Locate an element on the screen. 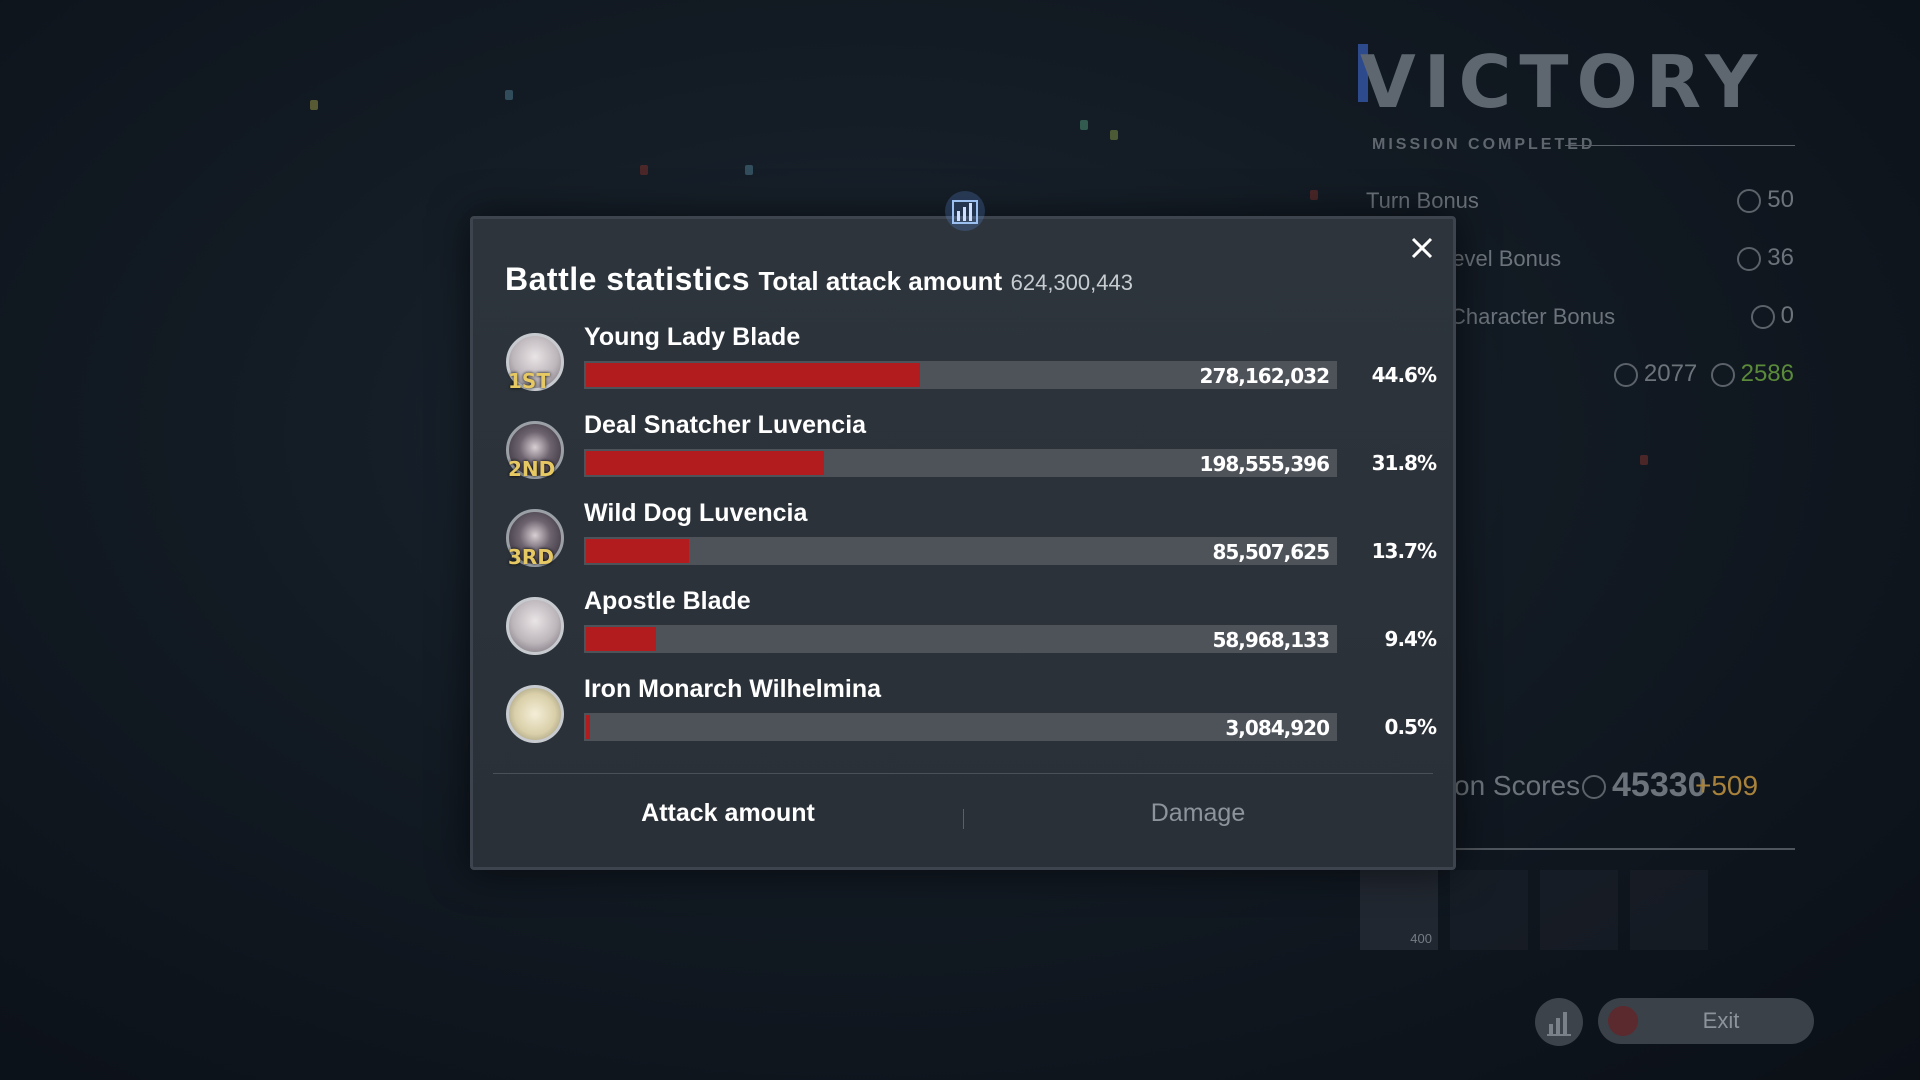 The width and height of the screenshot is (1920, 1080). mission-completed-label: MISSION COMPLETED is located at coordinates (1484, 144).